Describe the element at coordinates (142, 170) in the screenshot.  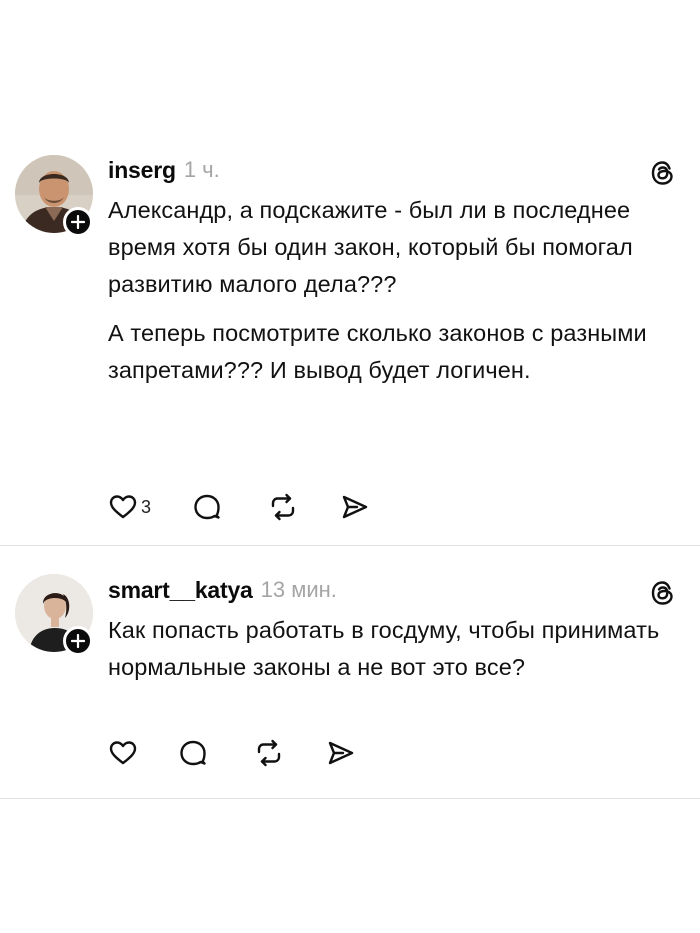
I see `username: inserg` at that location.